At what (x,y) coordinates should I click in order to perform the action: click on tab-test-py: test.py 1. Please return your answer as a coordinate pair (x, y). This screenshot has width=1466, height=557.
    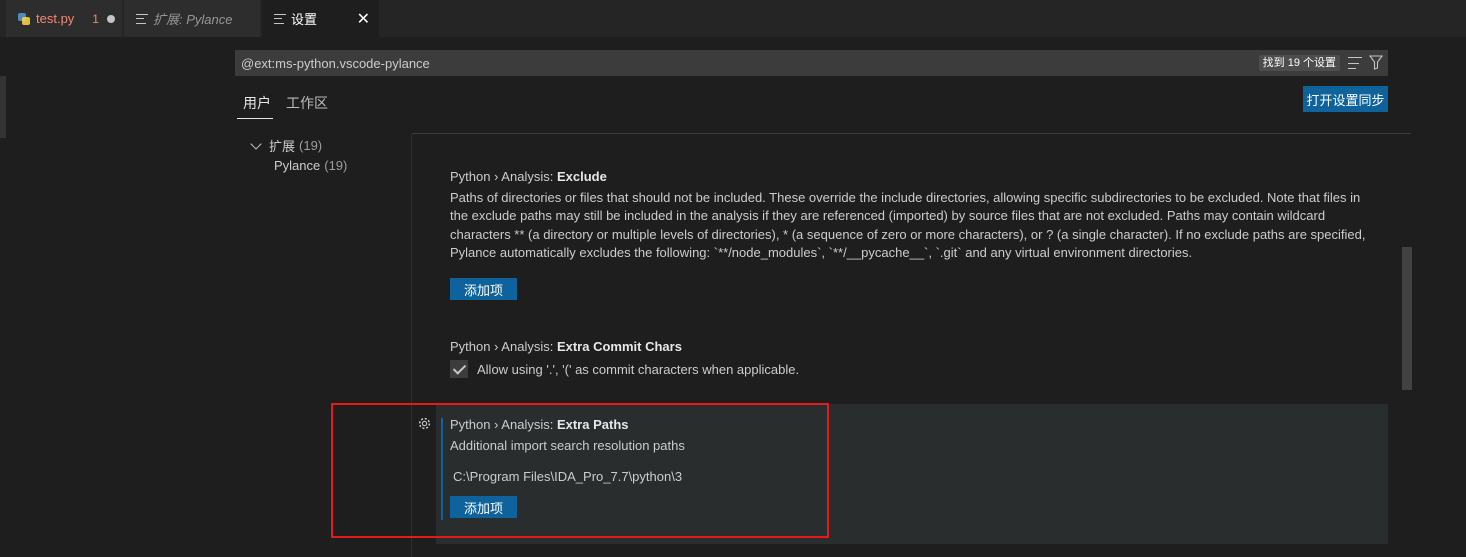
    Looking at the image, I should click on (64, 18).